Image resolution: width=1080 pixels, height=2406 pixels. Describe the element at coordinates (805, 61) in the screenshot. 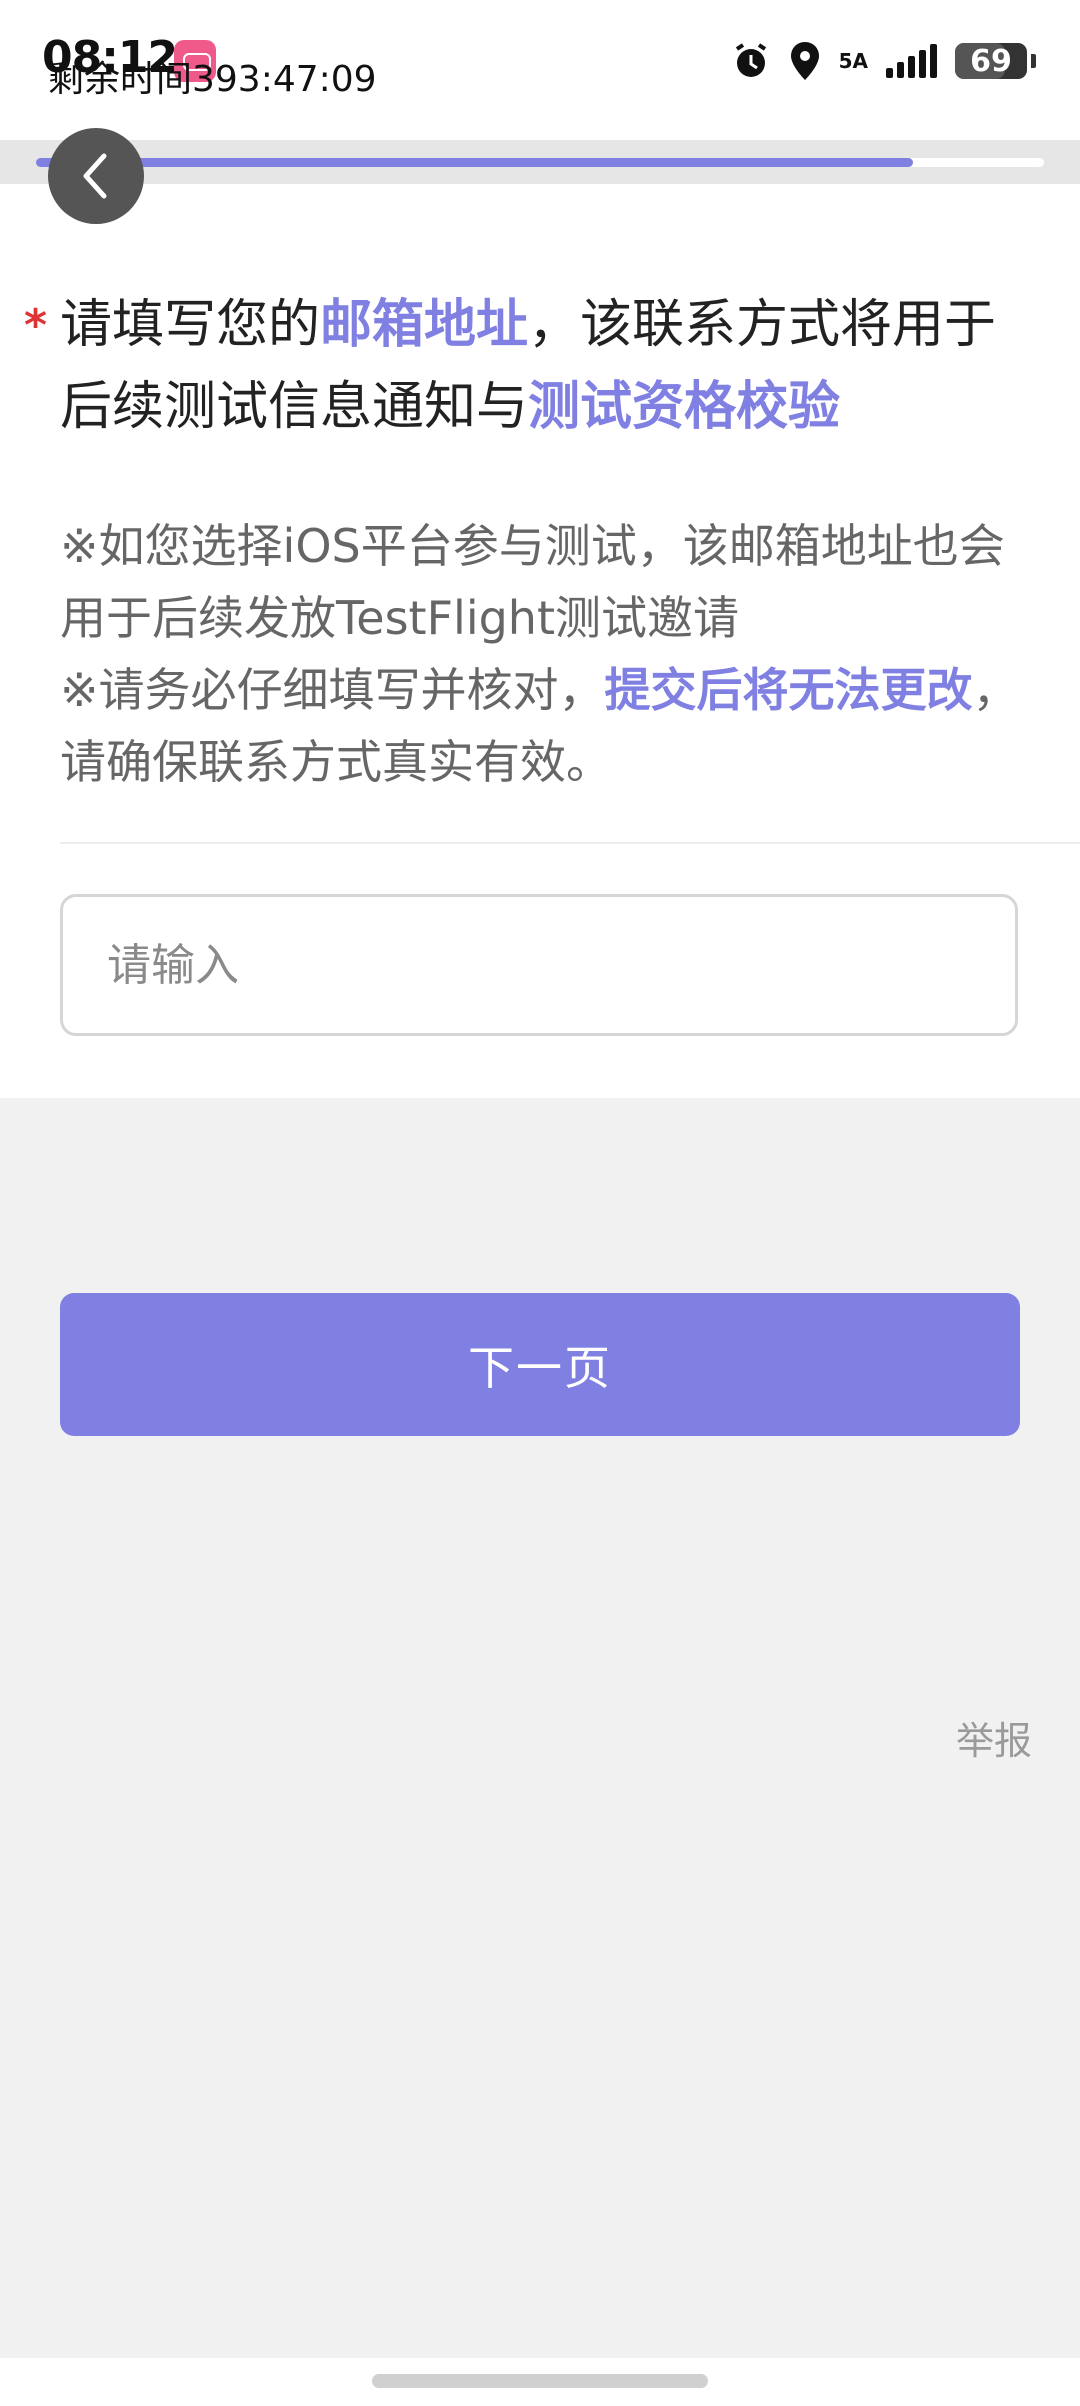

I see `location-icon` at that location.